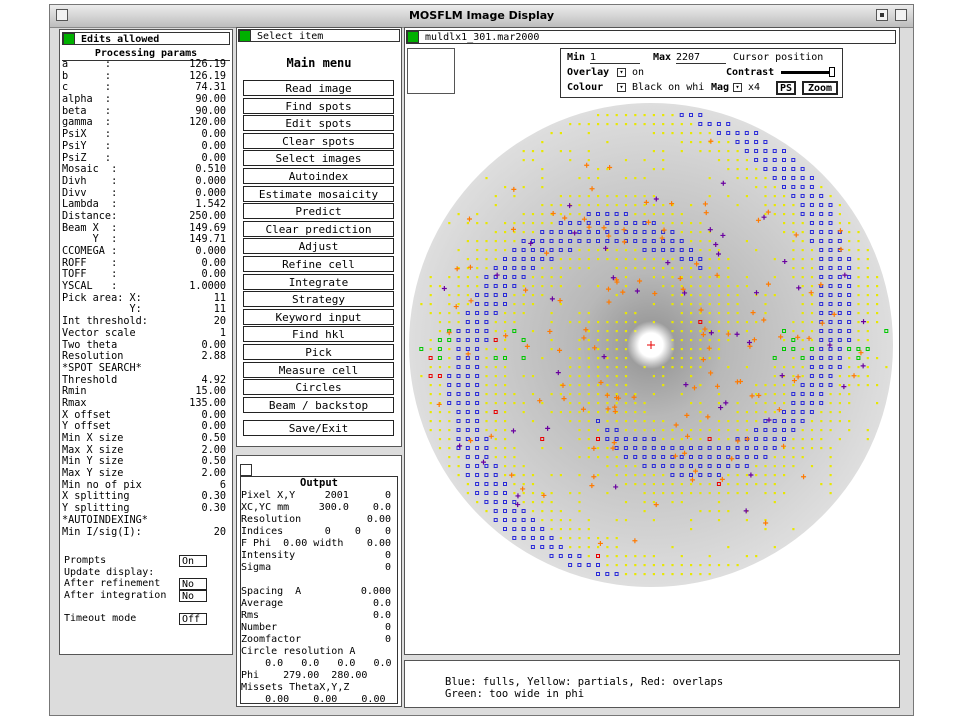 The image size is (960, 720). I want to click on colour-menu: ▾ Black on whi, so click(660, 87).